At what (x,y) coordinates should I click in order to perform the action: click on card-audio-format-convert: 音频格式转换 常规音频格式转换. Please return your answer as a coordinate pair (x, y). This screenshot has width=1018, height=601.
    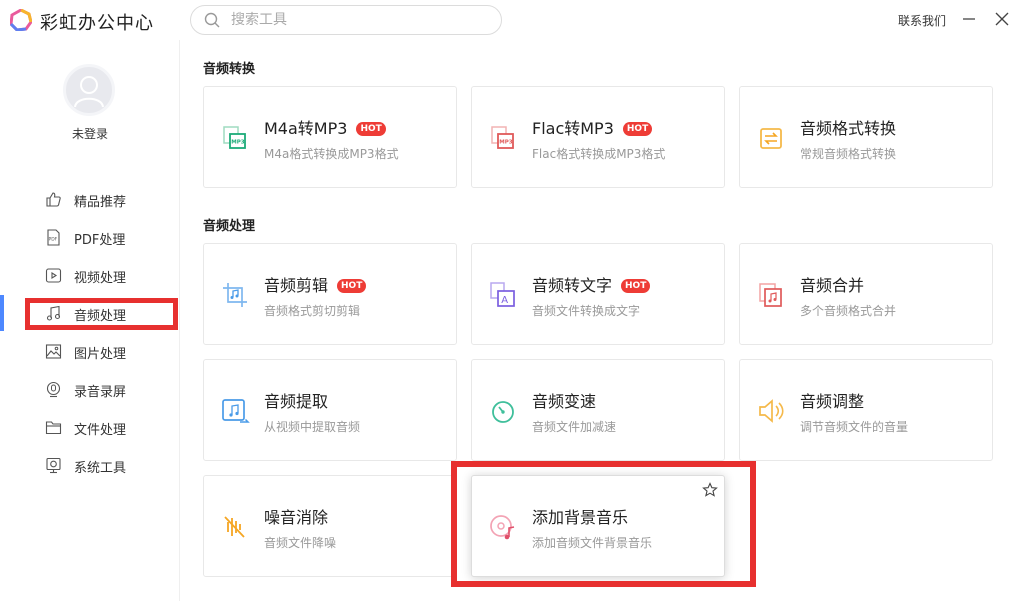
    Looking at the image, I should click on (866, 137).